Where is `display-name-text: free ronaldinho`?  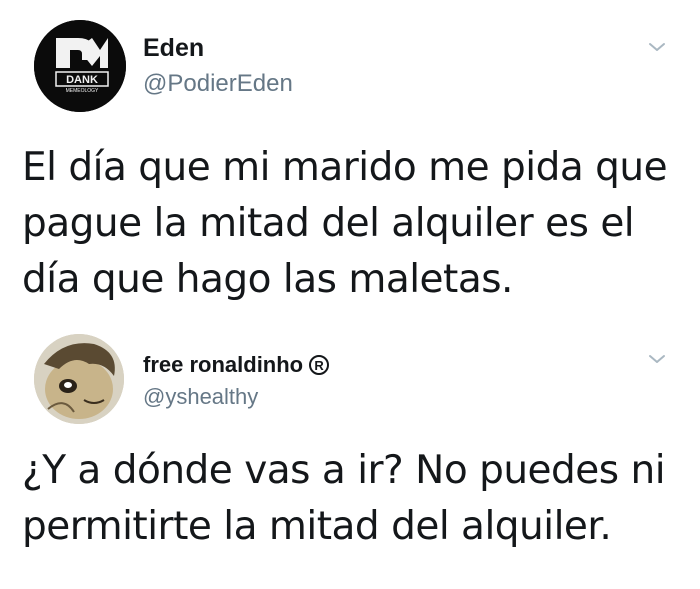
display-name-text: free ronaldinho is located at coordinates (223, 364).